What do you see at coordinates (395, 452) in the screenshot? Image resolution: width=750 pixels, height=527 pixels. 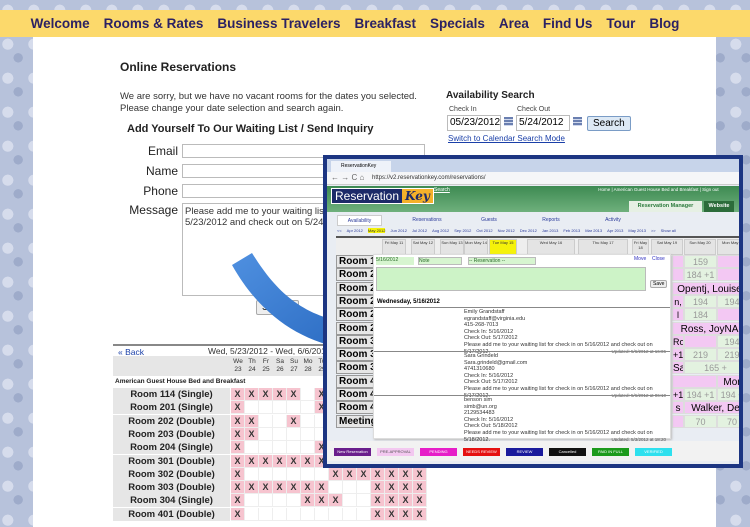 I see `legend-item: PRE-APPROVAL` at bounding box center [395, 452].